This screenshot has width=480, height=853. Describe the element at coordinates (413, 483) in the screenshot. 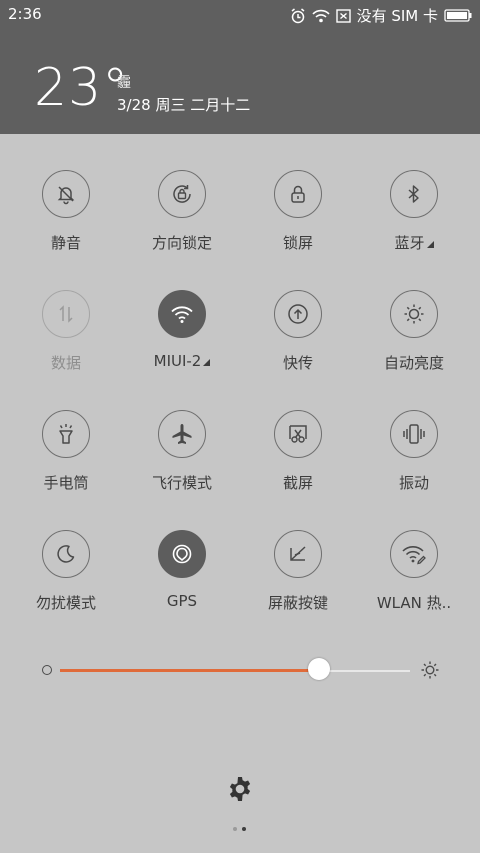

I see `toggle-label: 振动` at that location.